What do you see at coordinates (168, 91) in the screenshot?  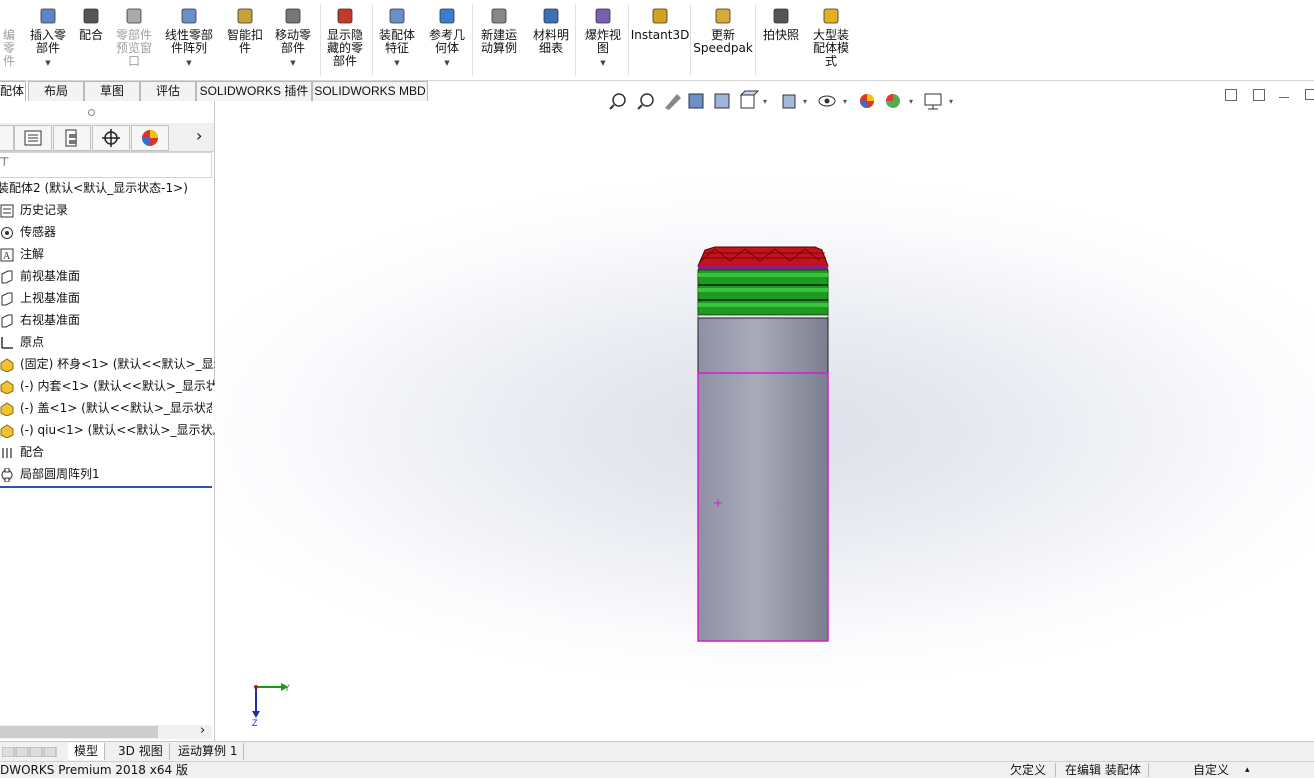 I see `tab-evaluate: 评估` at bounding box center [168, 91].